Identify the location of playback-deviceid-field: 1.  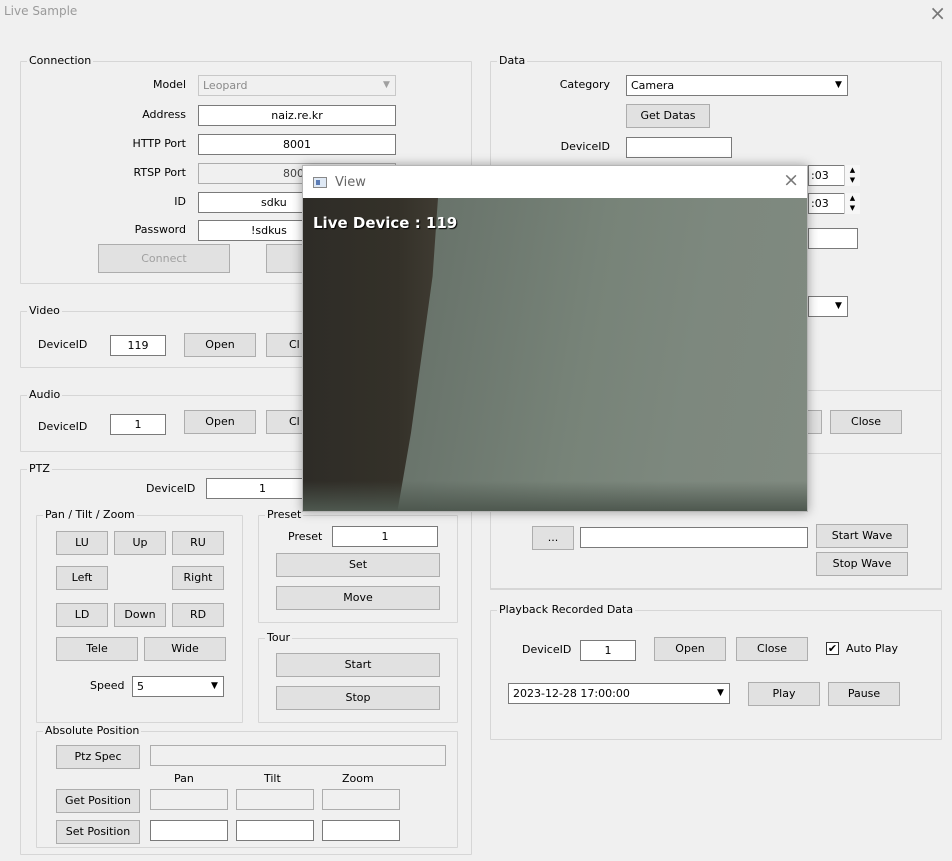
(608, 650).